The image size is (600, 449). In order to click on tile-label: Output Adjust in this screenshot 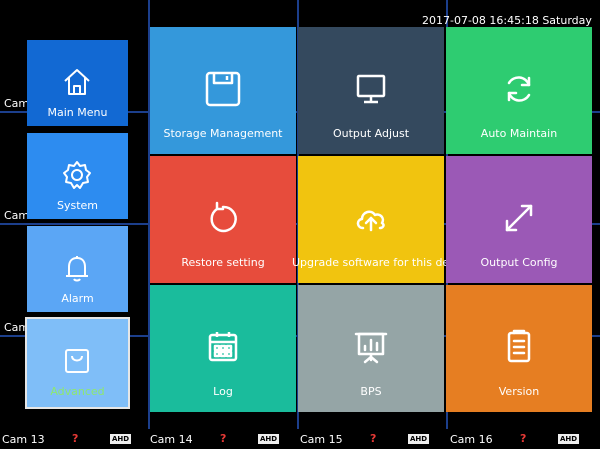, I will do `click(371, 133)`.